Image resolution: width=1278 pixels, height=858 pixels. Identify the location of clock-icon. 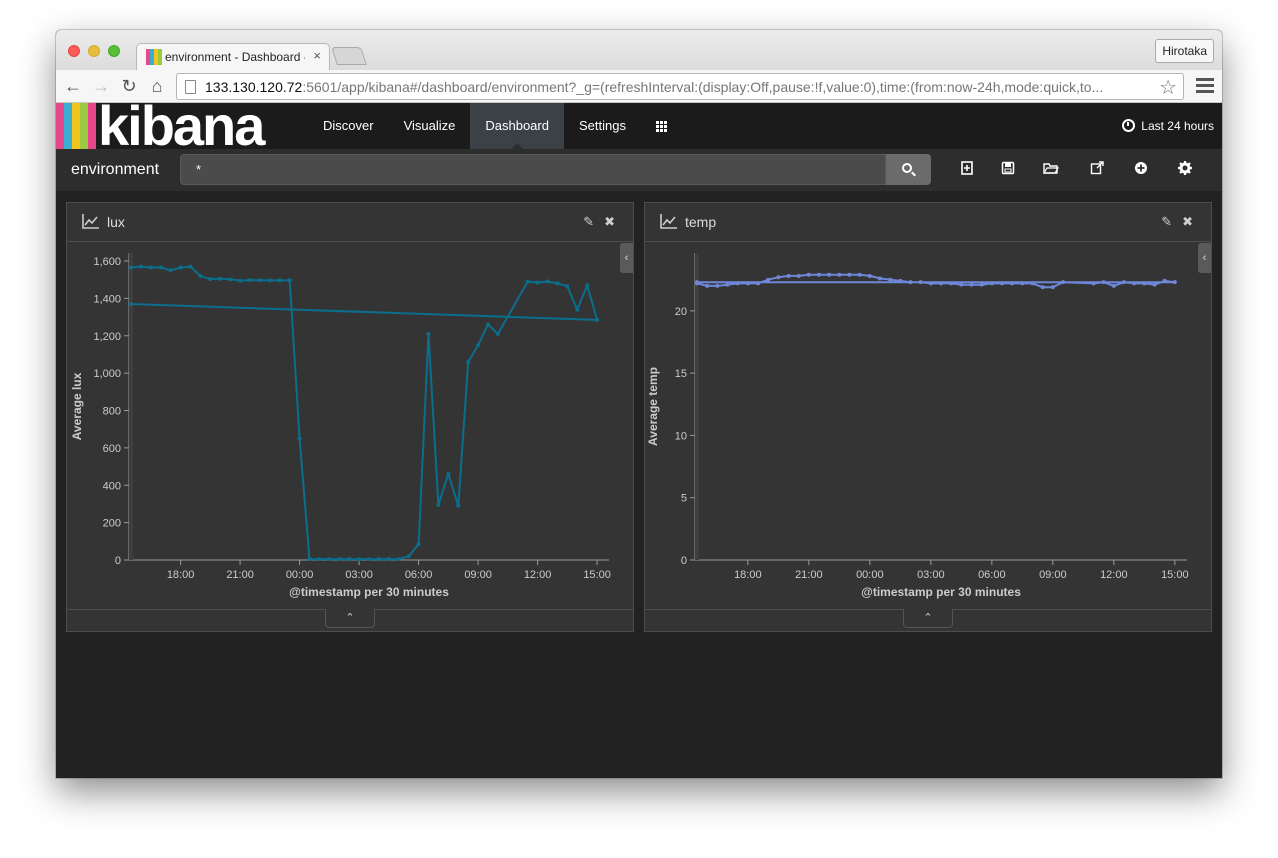
(1129, 125).